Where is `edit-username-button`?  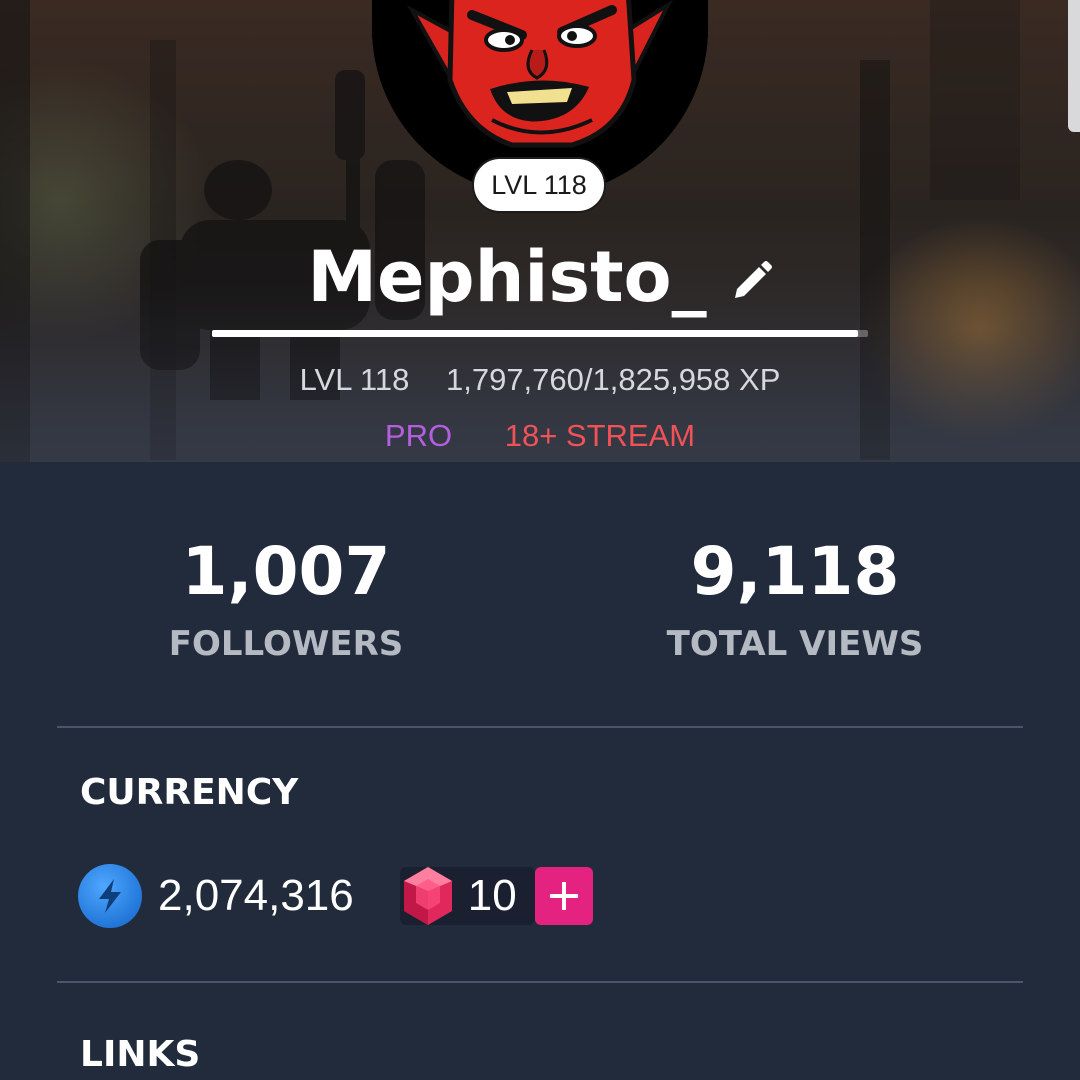 edit-username-button is located at coordinates (751, 282).